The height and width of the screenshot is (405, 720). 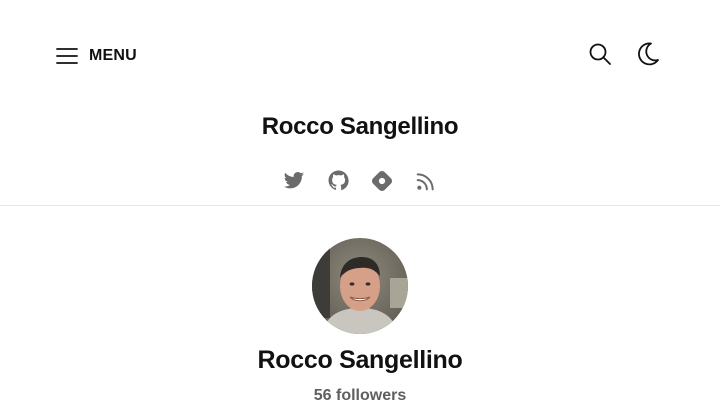 What do you see at coordinates (113, 55) in the screenshot?
I see `menu-label: MENU` at bounding box center [113, 55].